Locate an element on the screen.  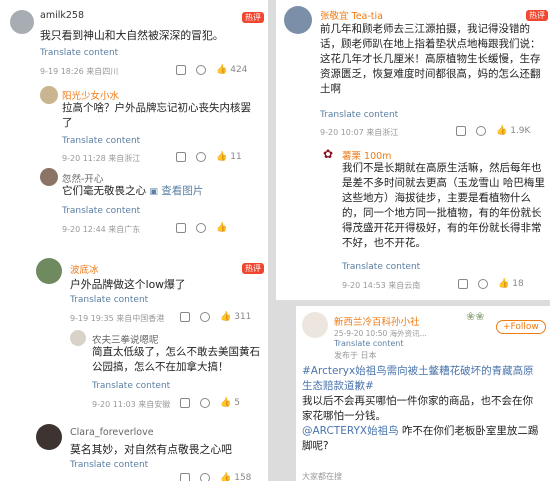
reply-username: 忽然-开心 is located at coordinates (82, 178).